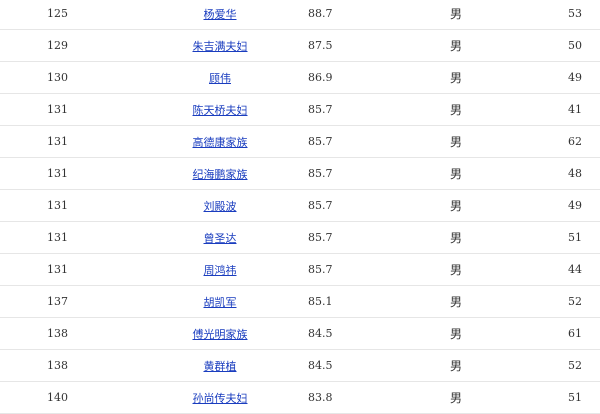 The image size is (600, 414). Describe the element at coordinates (575, 269) in the screenshot. I see `age-cell: 44` at that location.